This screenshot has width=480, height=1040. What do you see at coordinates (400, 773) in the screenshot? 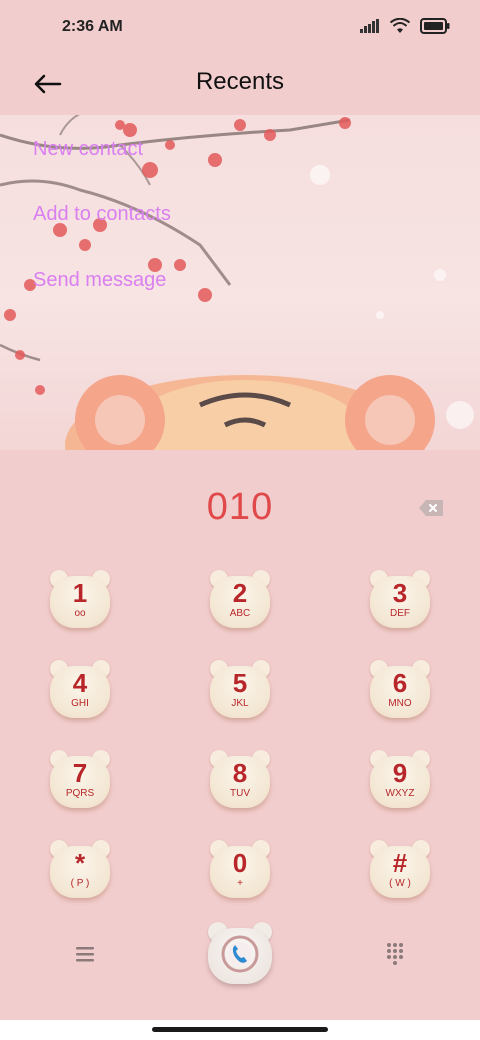
I see `key-digit: 9` at bounding box center [400, 773].